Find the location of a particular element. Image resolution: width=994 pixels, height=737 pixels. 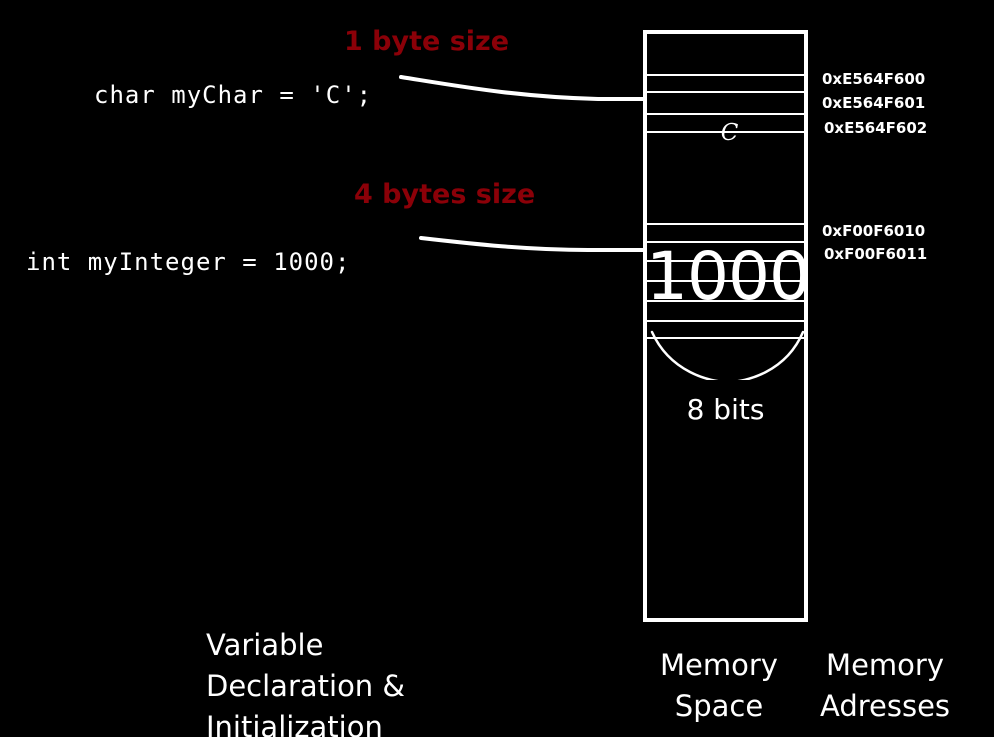

caption-variable-declaration: Variable Declaration & Initialization is located at coordinates (305, 681).